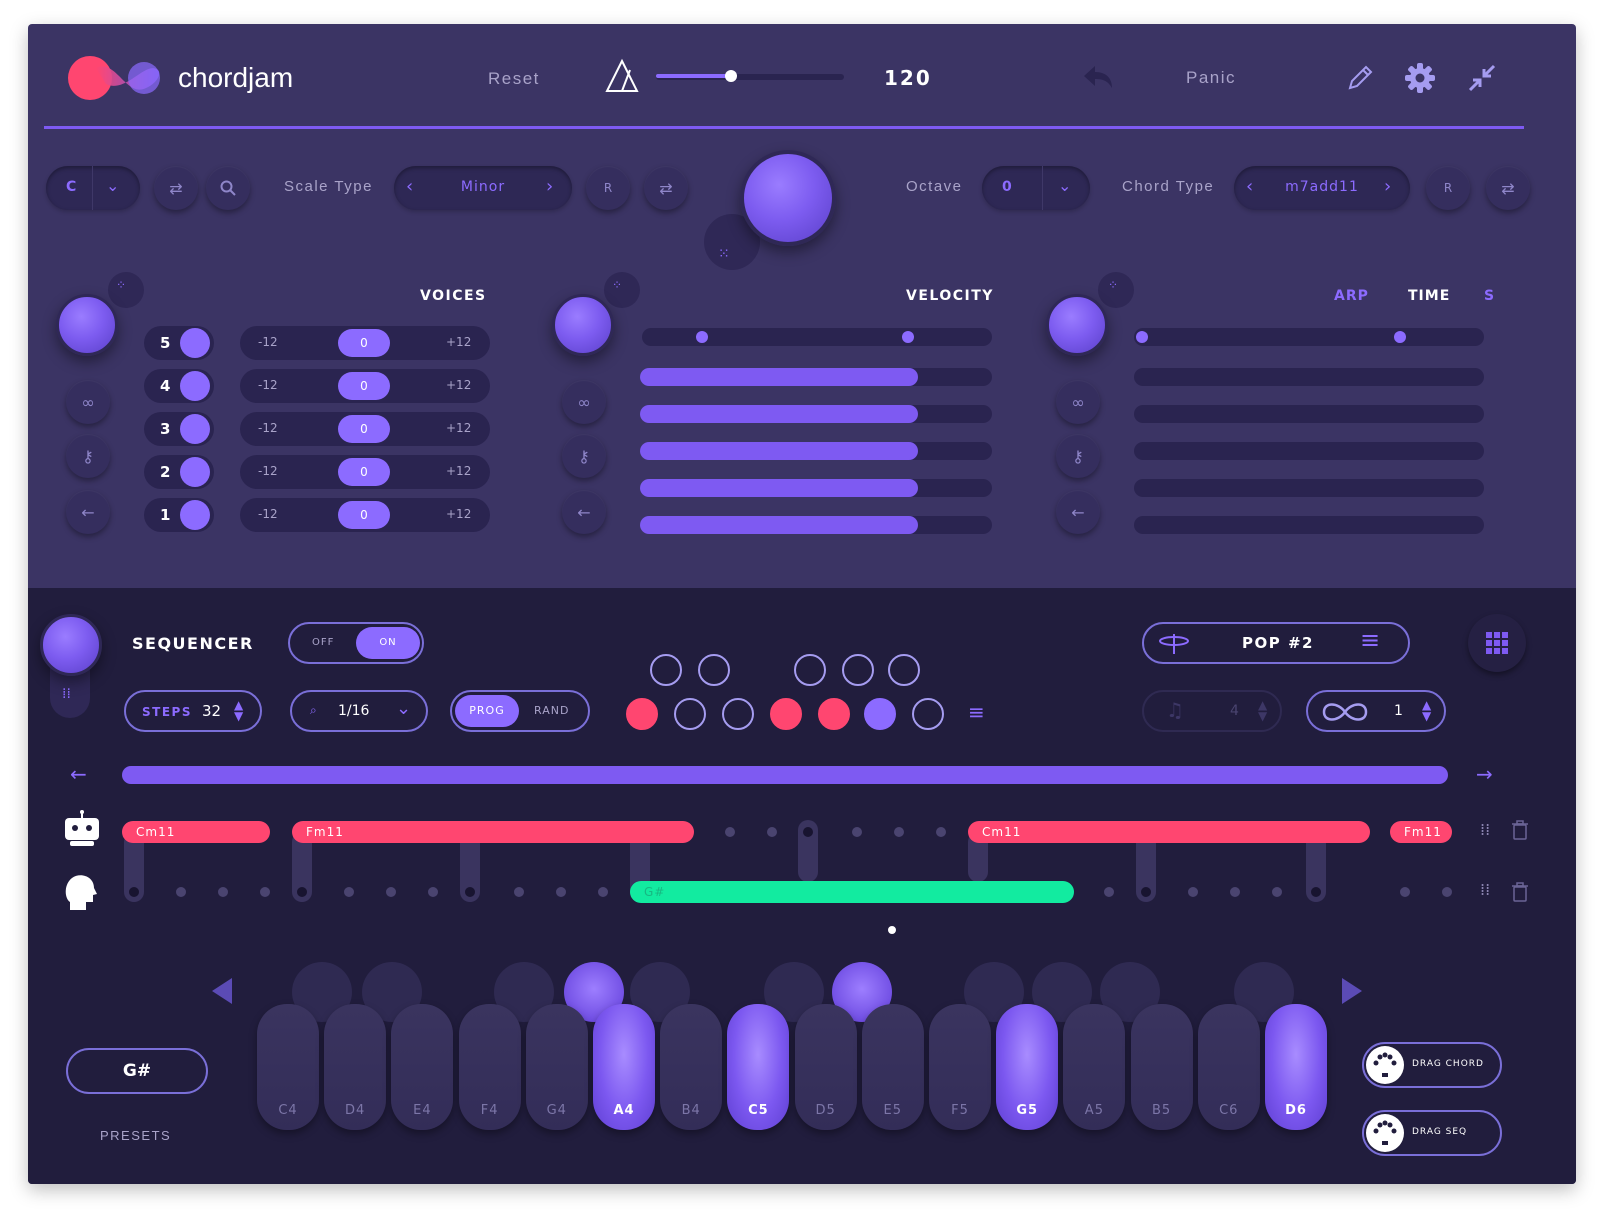 The height and width of the screenshot is (1216, 1600). I want to click on time-range-high-thumb, so click(1400, 337).